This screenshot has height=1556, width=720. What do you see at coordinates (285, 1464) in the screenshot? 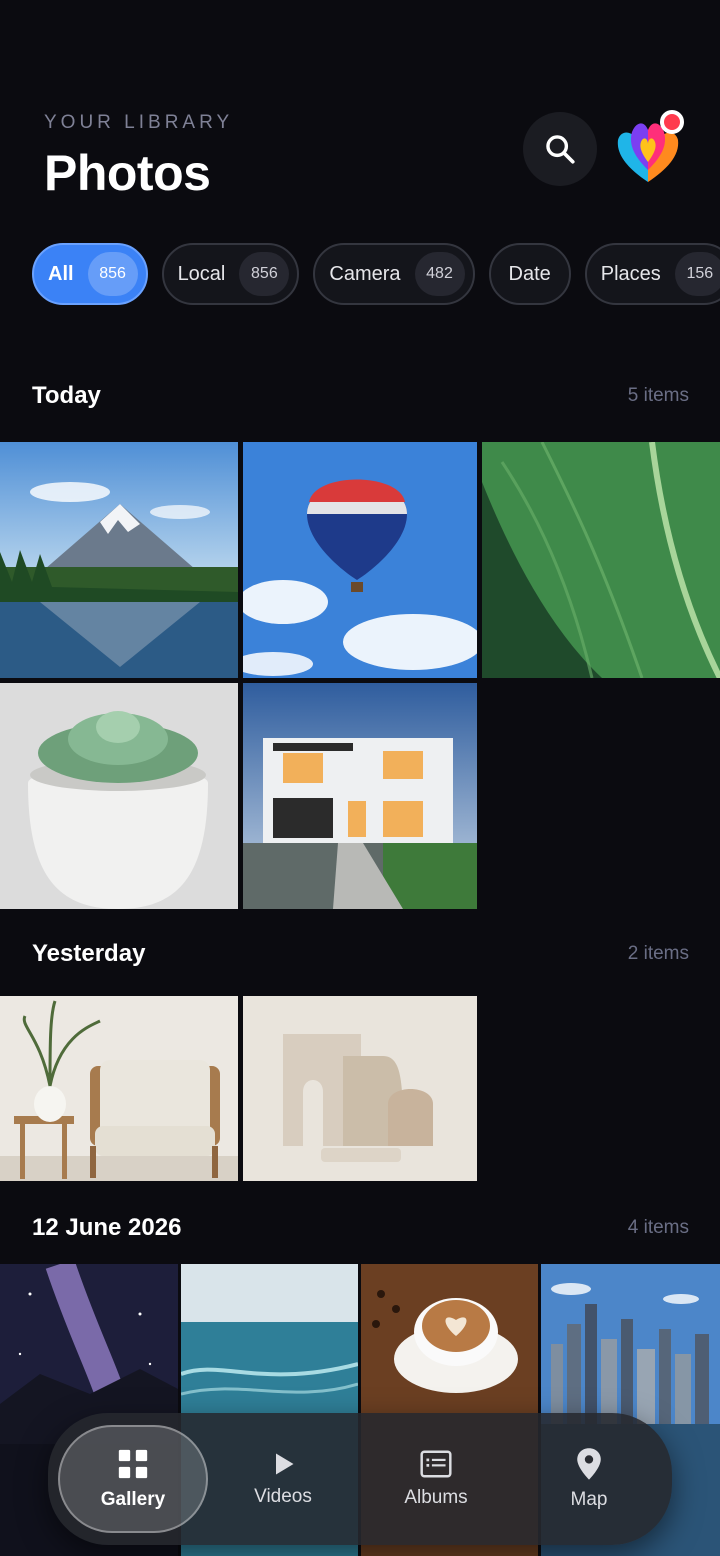
I see `play-icon` at bounding box center [285, 1464].